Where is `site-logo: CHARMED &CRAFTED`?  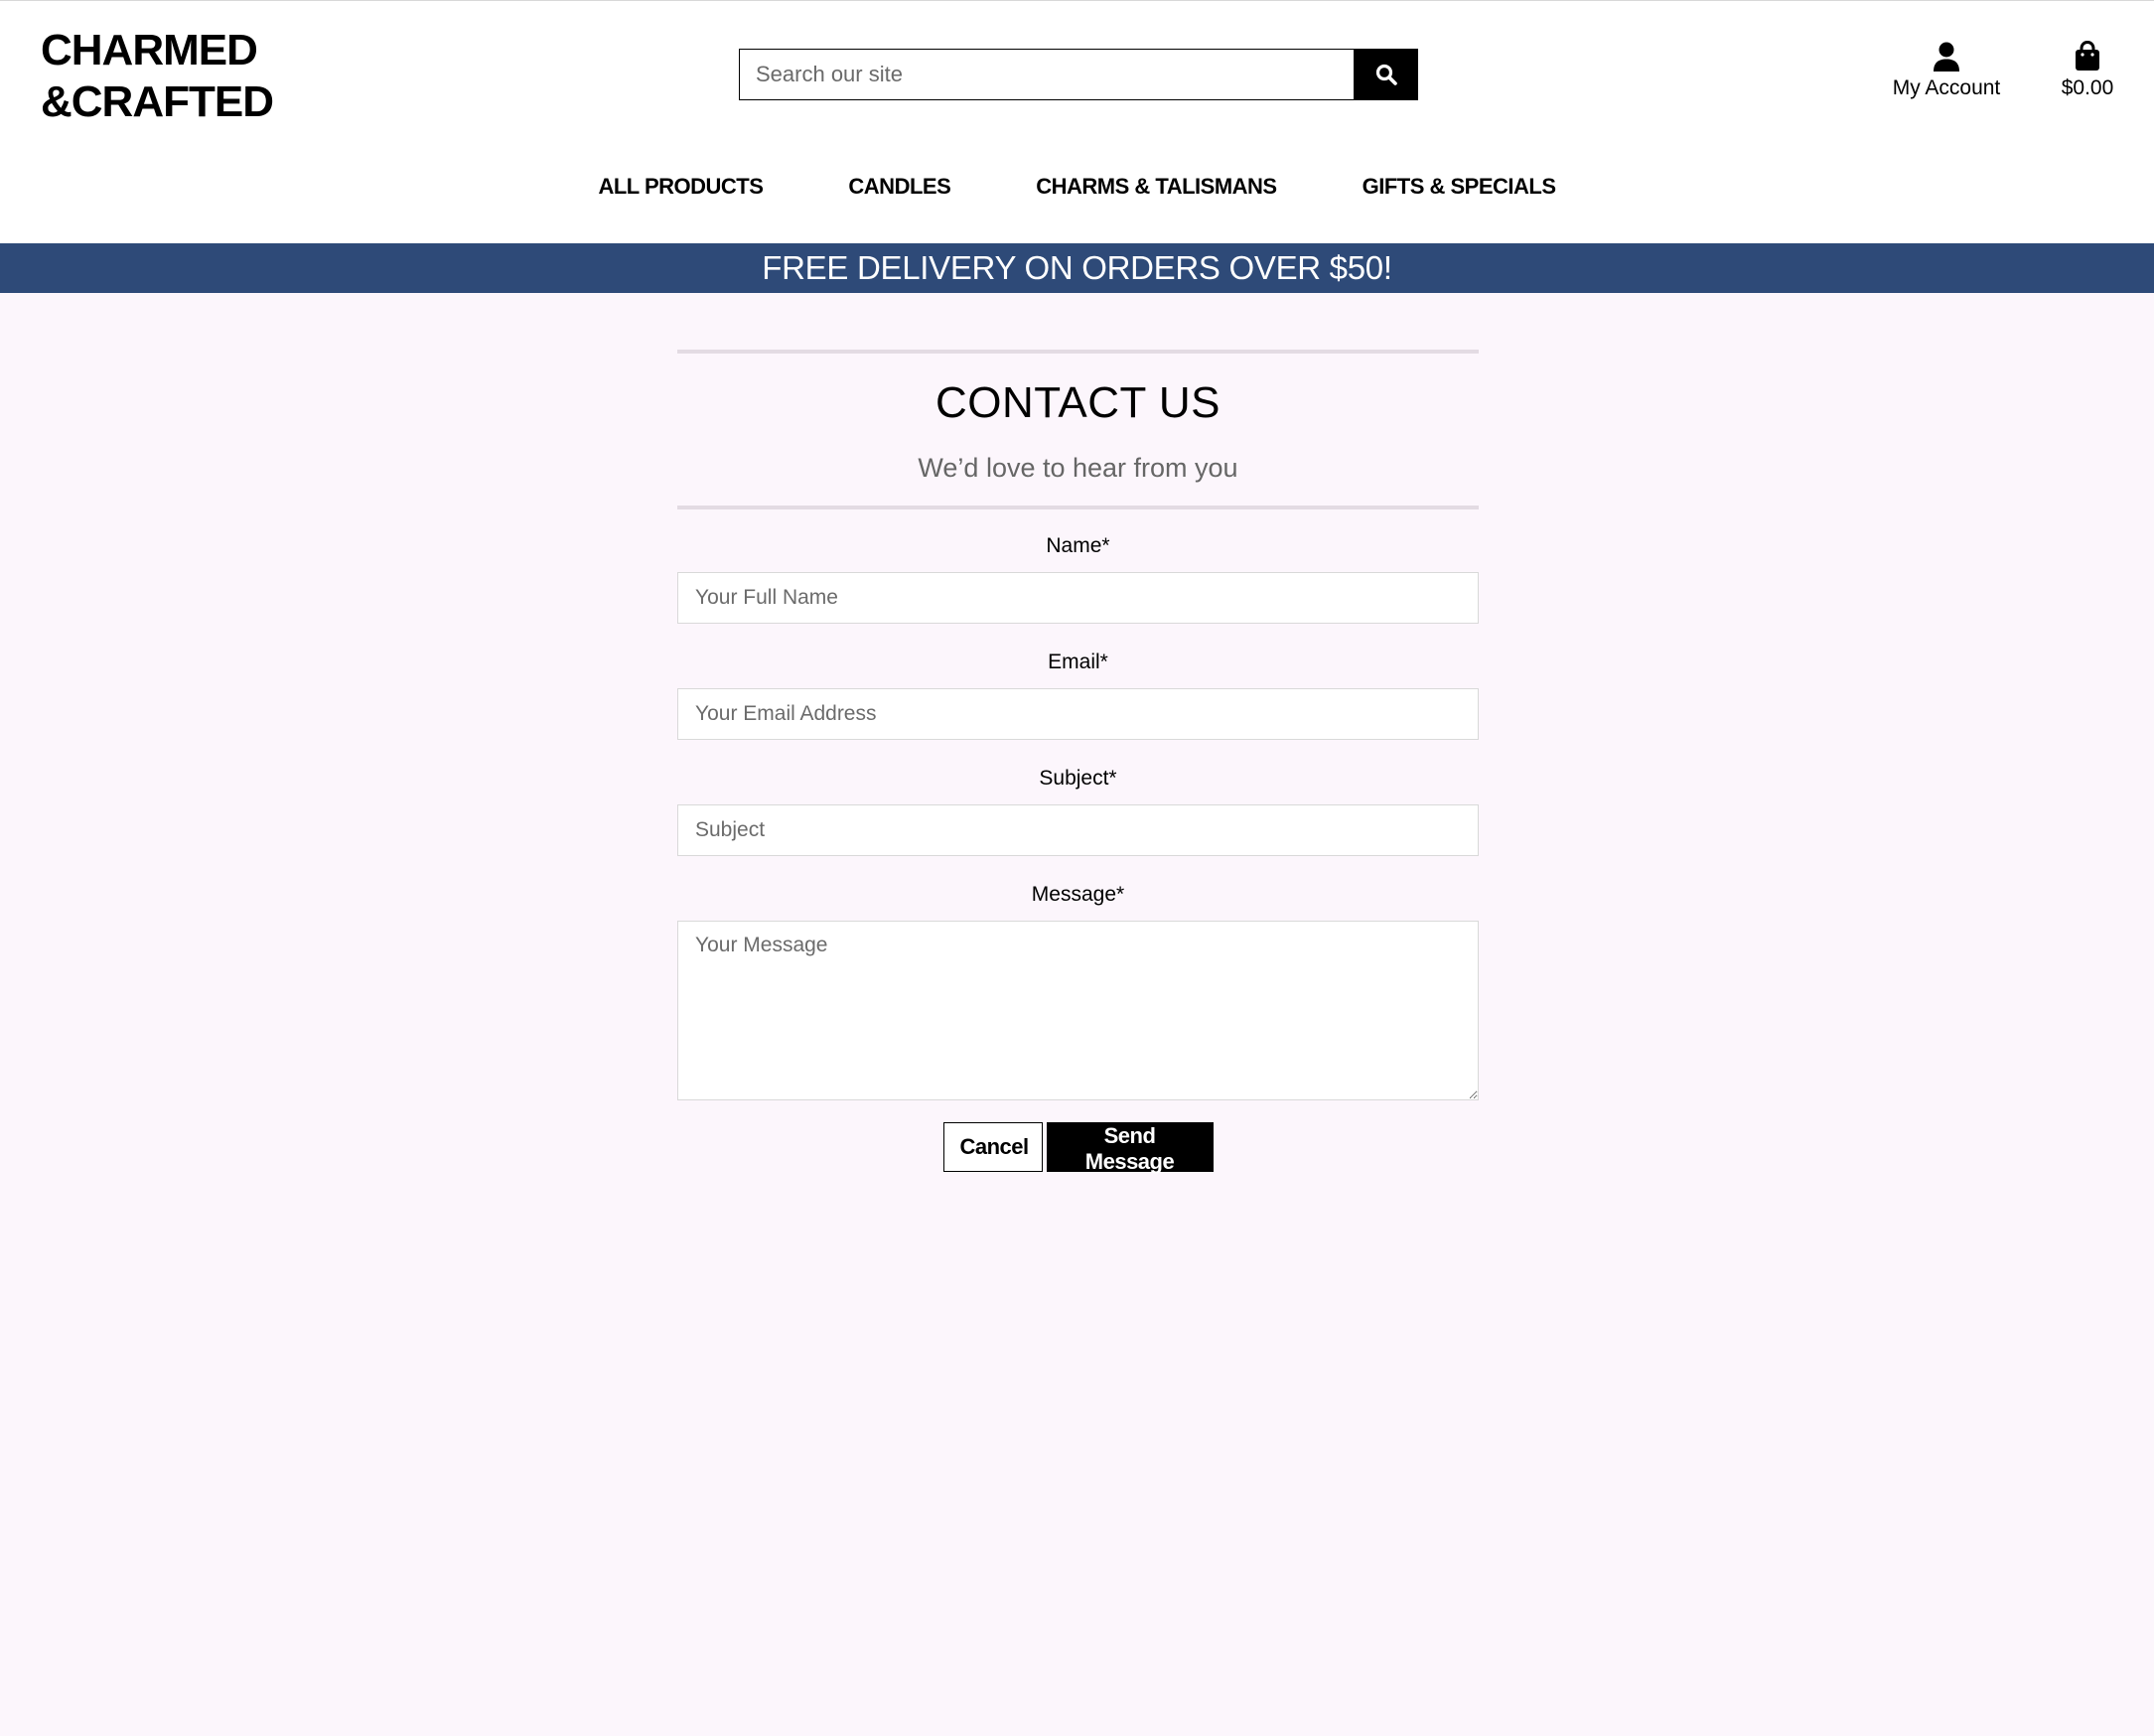
site-logo: CHARMED &CRAFTED is located at coordinates (157, 77).